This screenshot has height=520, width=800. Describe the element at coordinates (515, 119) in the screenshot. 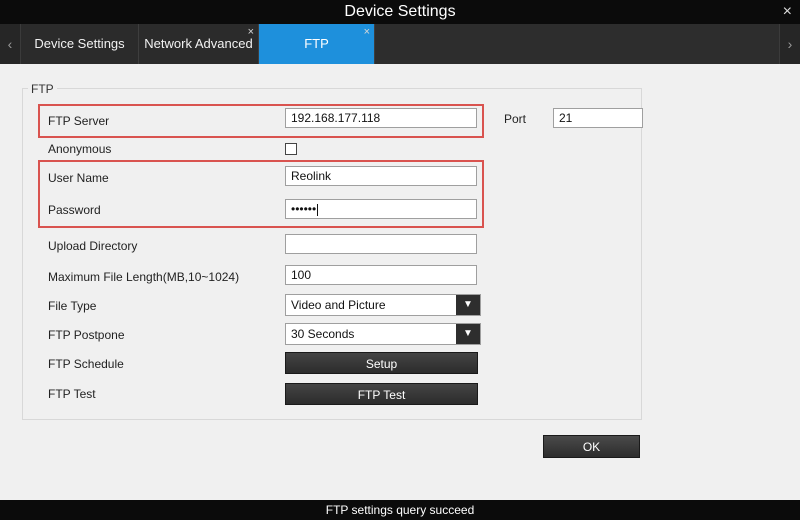

I see `port-label: Port` at that location.